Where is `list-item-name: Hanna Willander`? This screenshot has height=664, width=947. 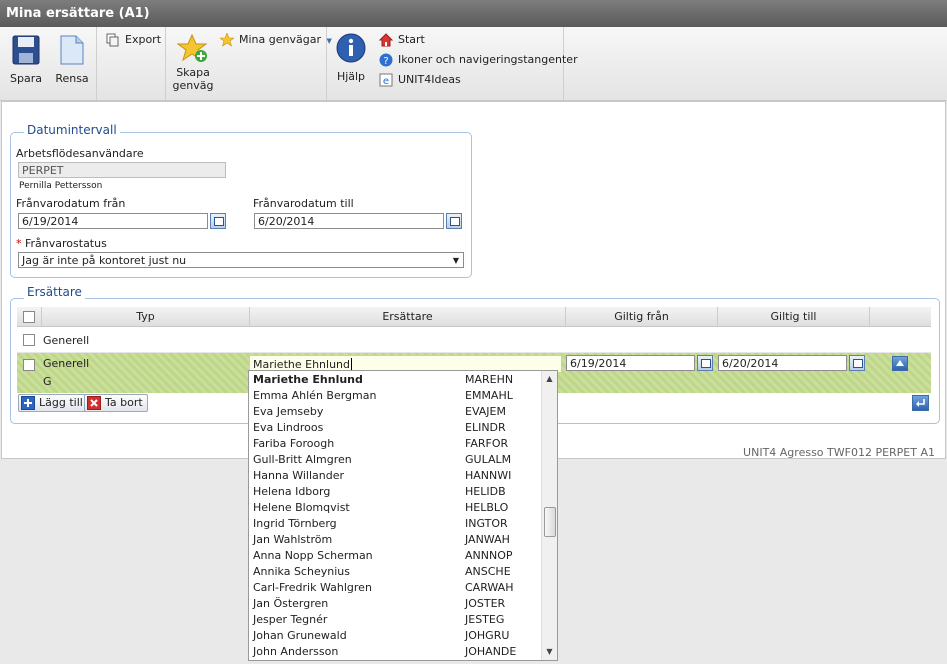 list-item-name: Hanna Willander is located at coordinates (298, 475).